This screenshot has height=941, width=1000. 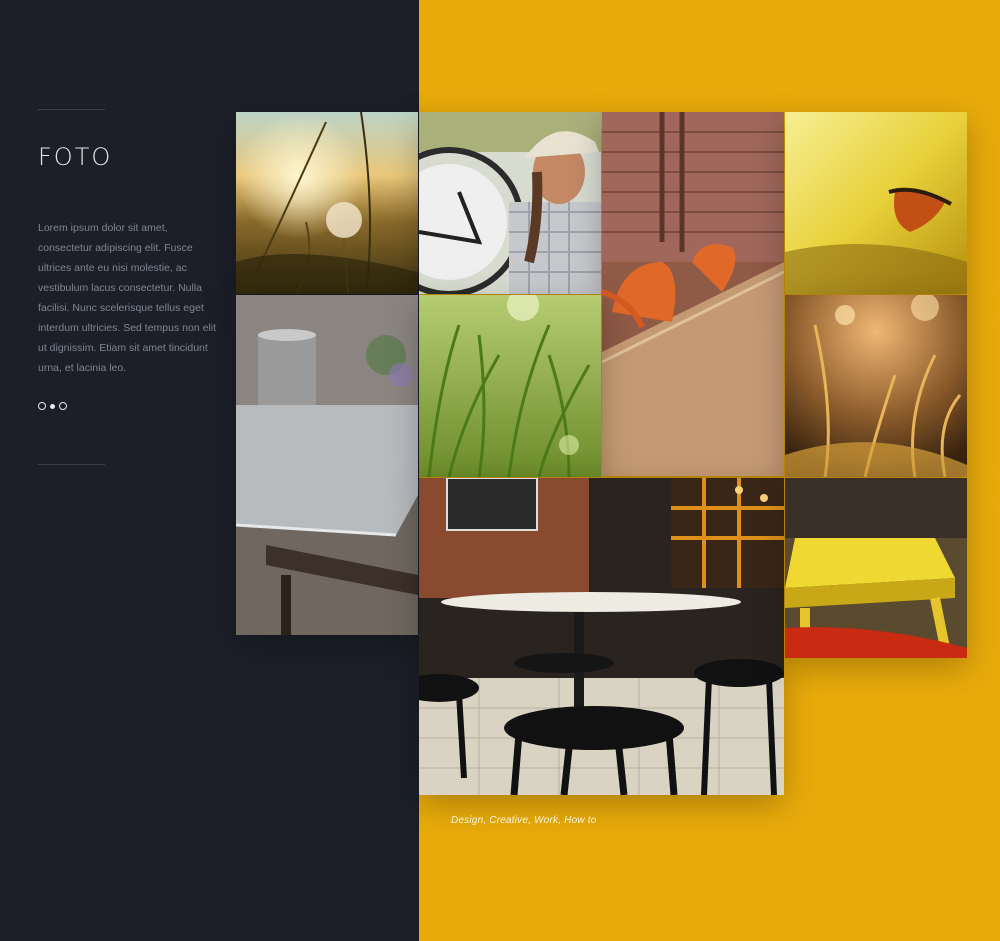 I want to click on photo-table-cup, so click(x=327, y=465).